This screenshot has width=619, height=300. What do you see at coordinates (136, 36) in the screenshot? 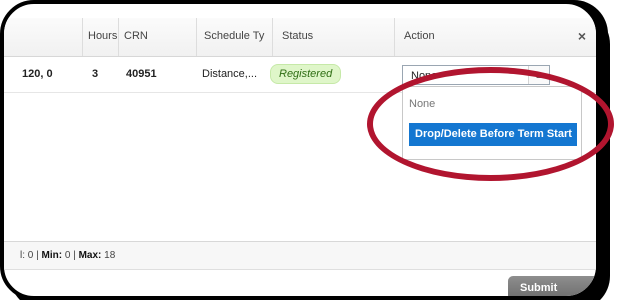
I see `header-crn: CRN` at bounding box center [136, 36].